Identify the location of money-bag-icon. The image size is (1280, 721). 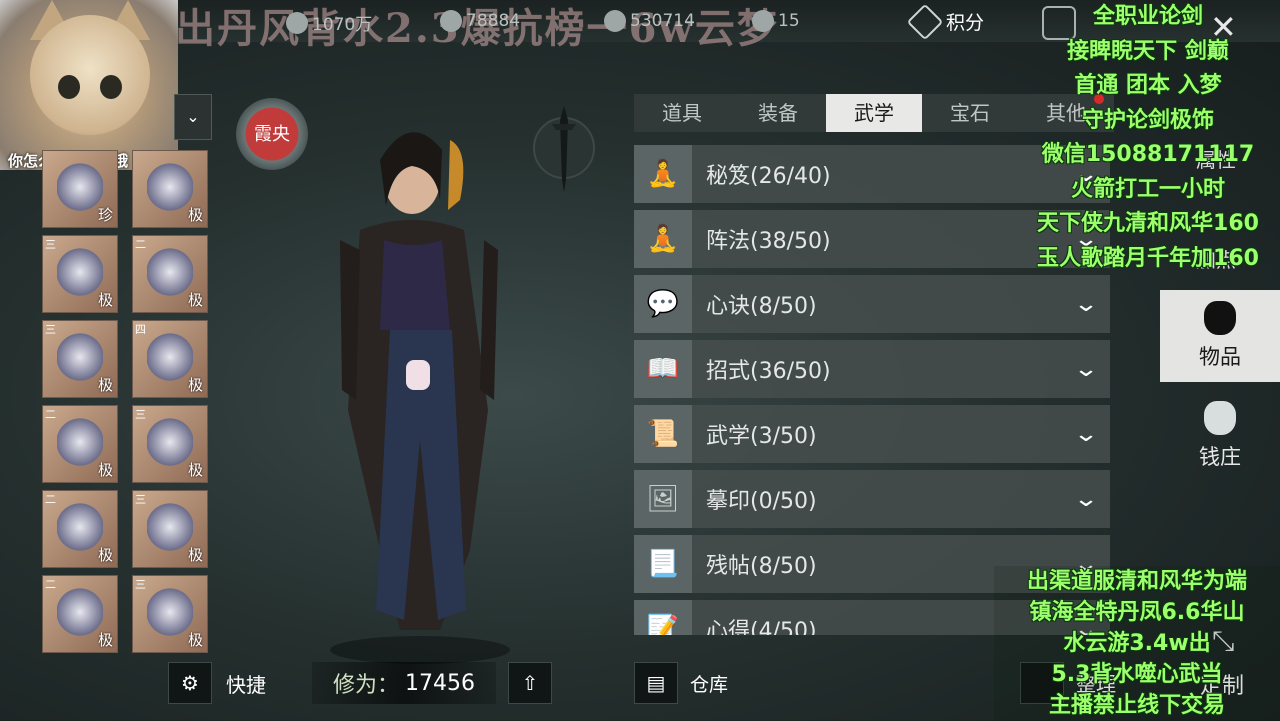
(1220, 418).